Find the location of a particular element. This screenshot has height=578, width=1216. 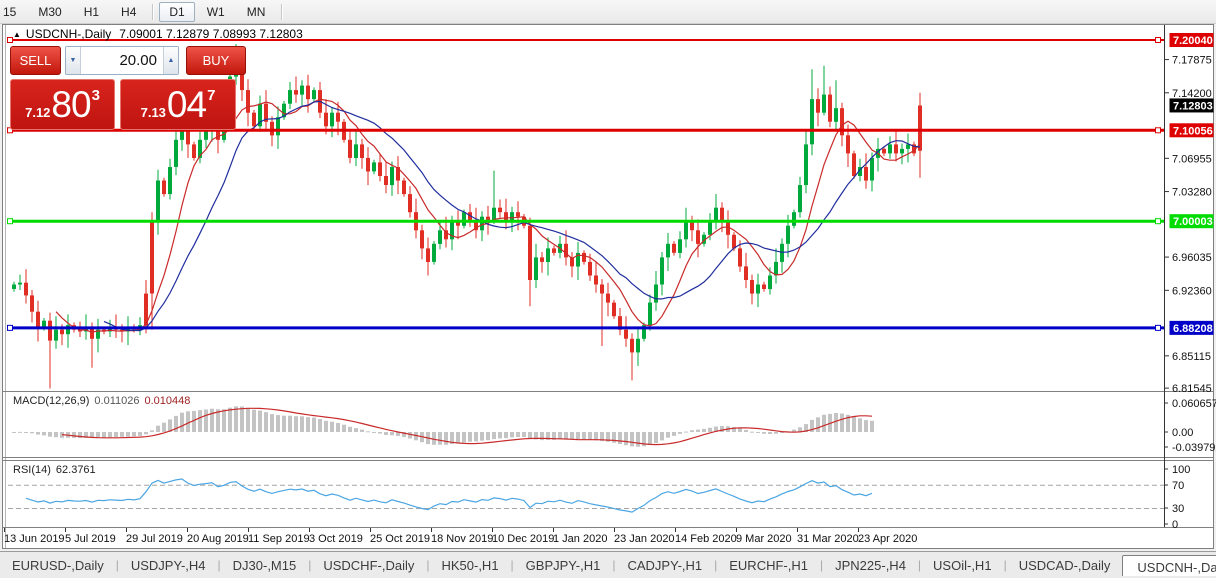

sell-button: SELL is located at coordinates (35, 60).